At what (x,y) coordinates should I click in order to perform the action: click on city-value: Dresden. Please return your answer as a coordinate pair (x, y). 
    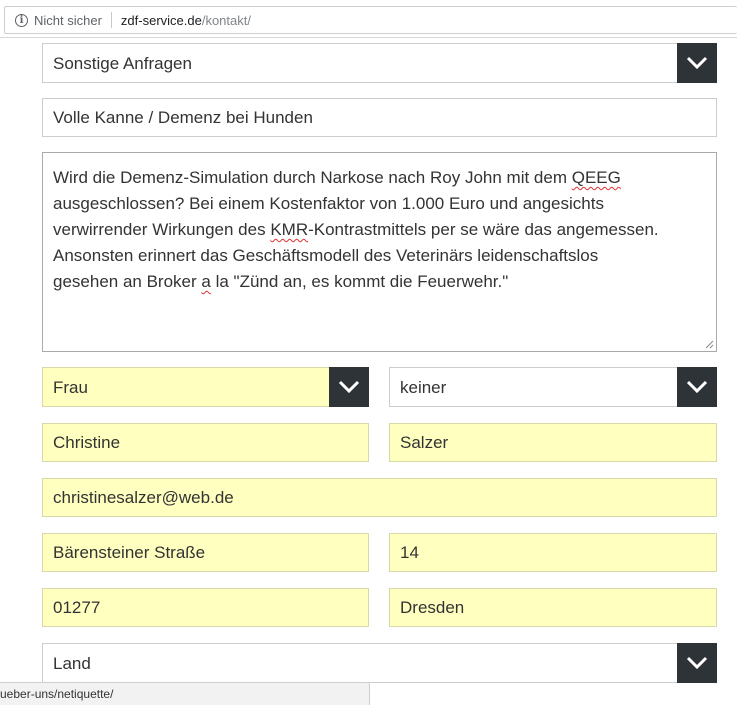
    Looking at the image, I should click on (432, 607).